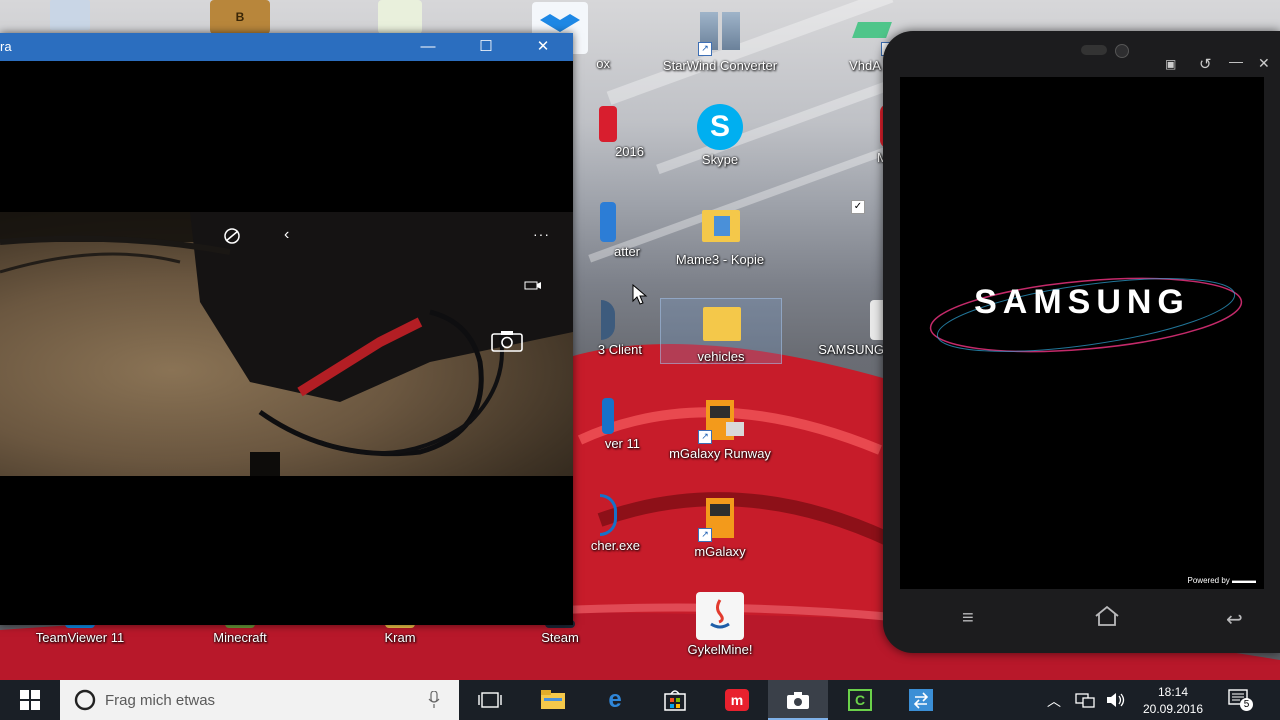 The image size is (1280, 720). I want to click on phone-front-camera, so click(1122, 51).